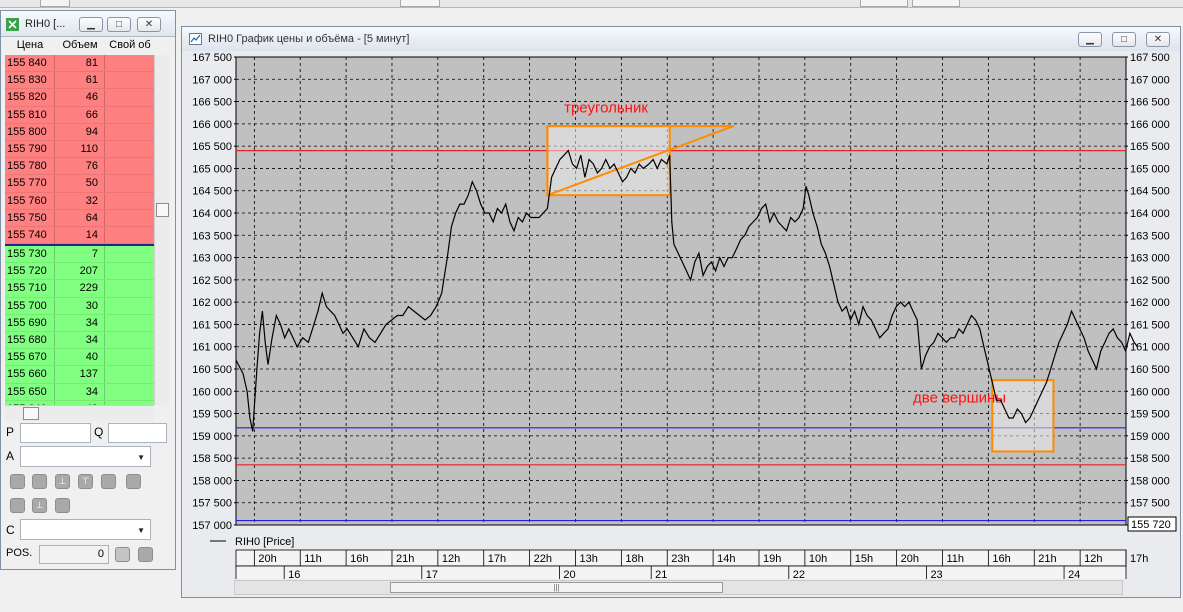 The height and width of the screenshot is (612, 1183). Describe the element at coordinates (119, 24) in the screenshot. I see `maximize-button: □` at that location.